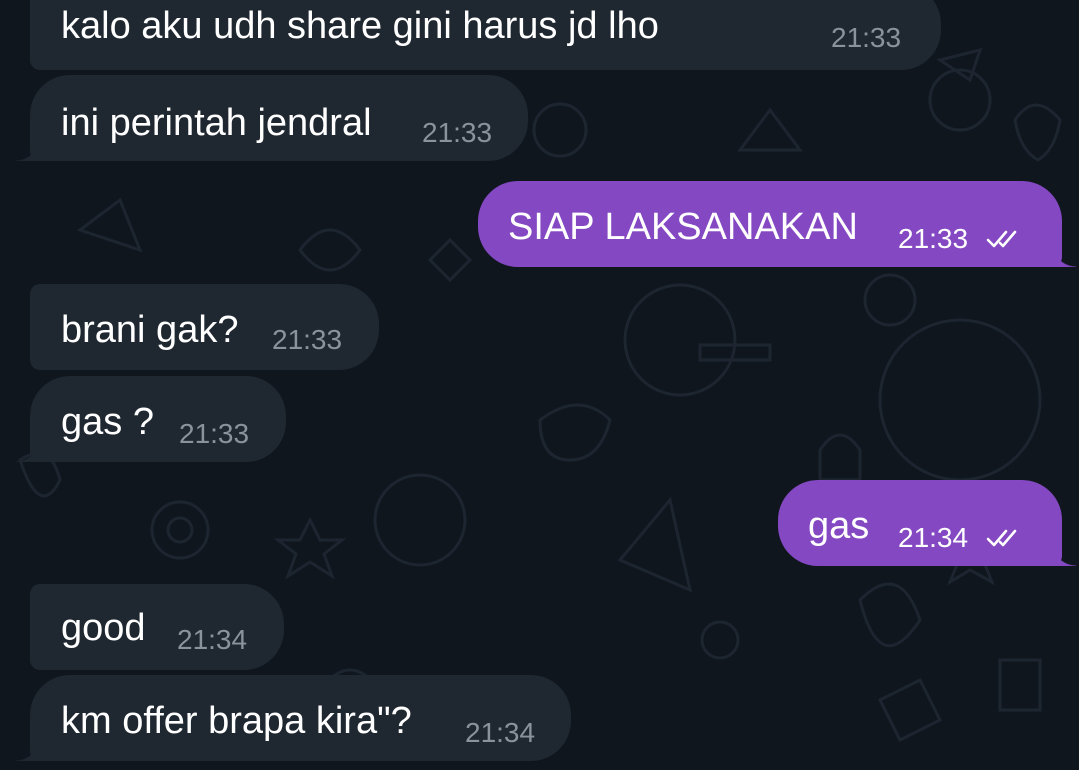 This screenshot has width=1079, height=770. Describe the element at coordinates (216, 123) in the screenshot. I see `message-text: ini perintah jendral` at that location.